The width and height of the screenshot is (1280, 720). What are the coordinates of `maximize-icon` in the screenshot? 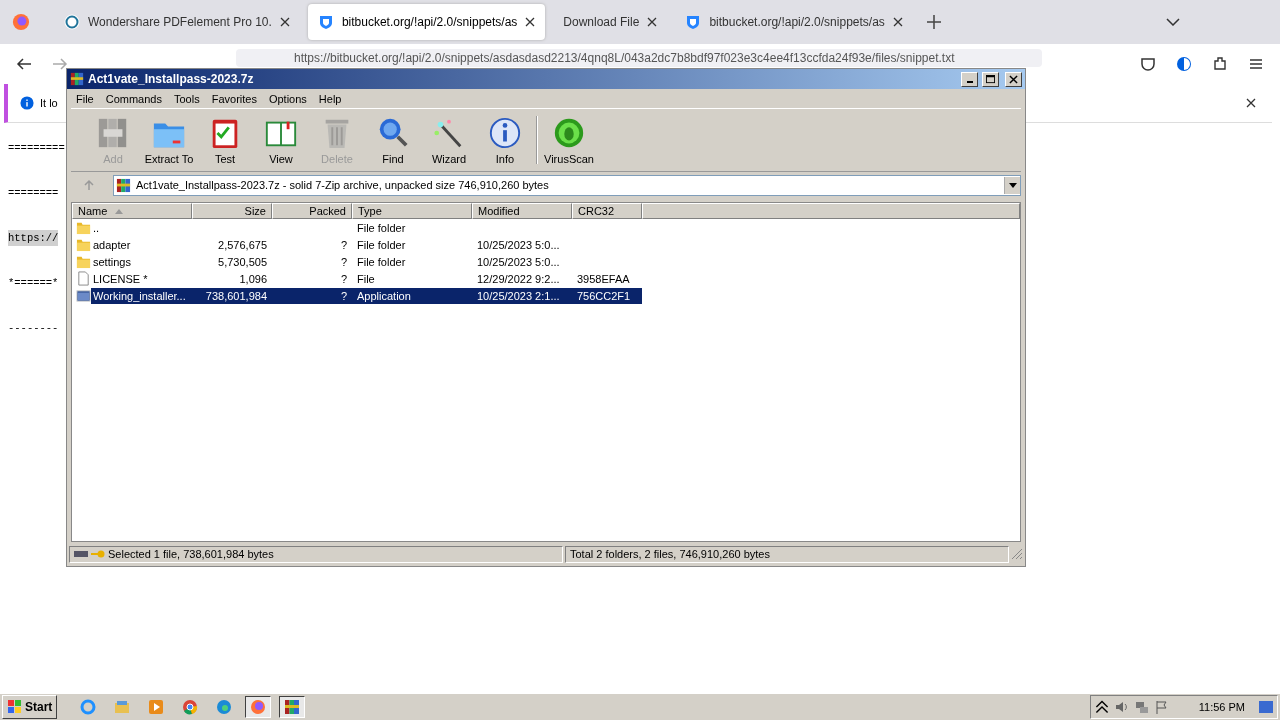 It's located at (990, 79).